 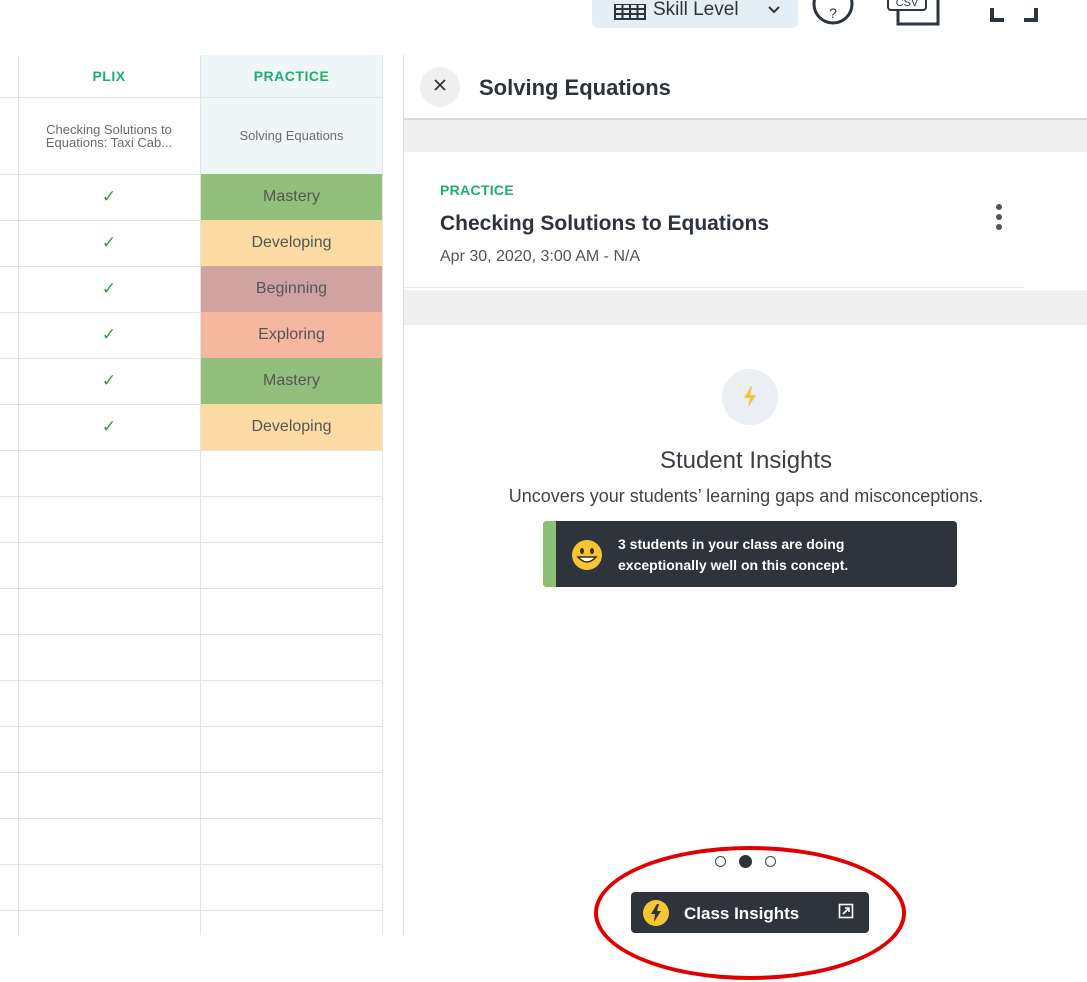 What do you see at coordinates (540, 256) in the screenshot?
I see `assignment-date: Apr 30, 2020, 3:00 AM - N/A` at bounding box center [540, 256].